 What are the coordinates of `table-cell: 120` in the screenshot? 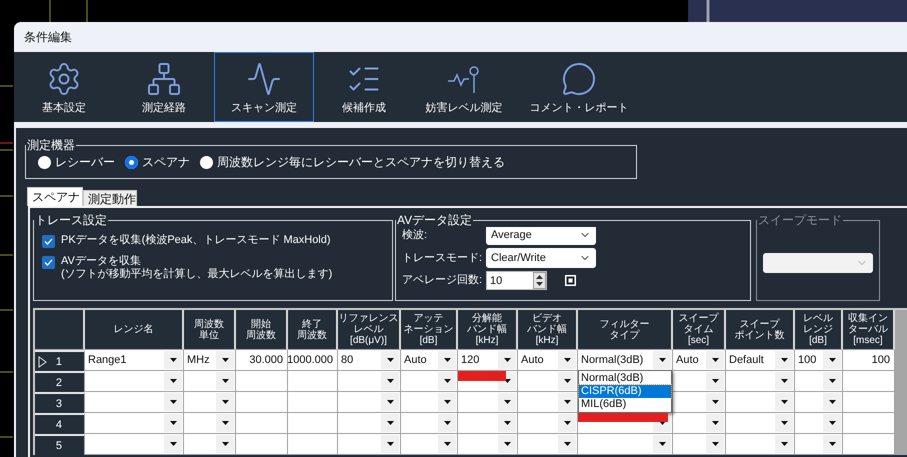 It's located at (488, 360).